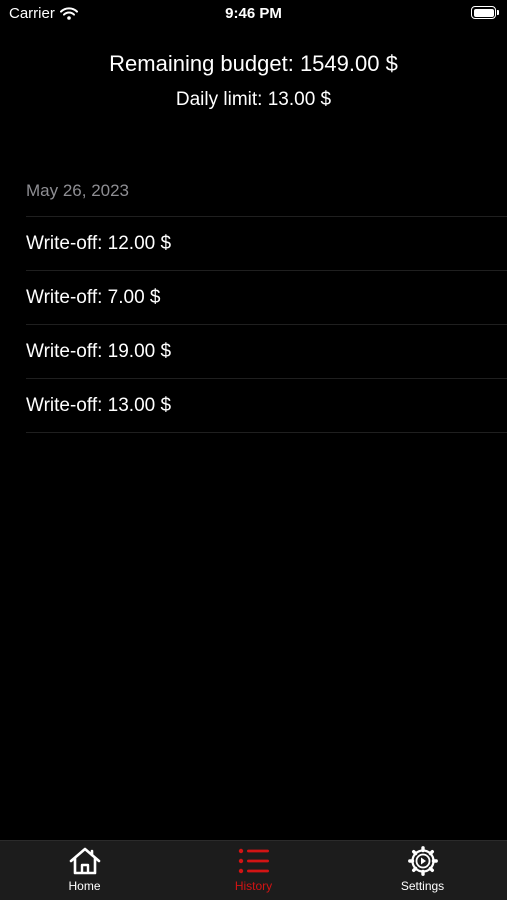 This screenshot has width=507, height=900. What do you see at coordinates (266, 244) in the screenshot?
I see `list-item: Write-off: 12.00 $` at bounding box center [266, 244].